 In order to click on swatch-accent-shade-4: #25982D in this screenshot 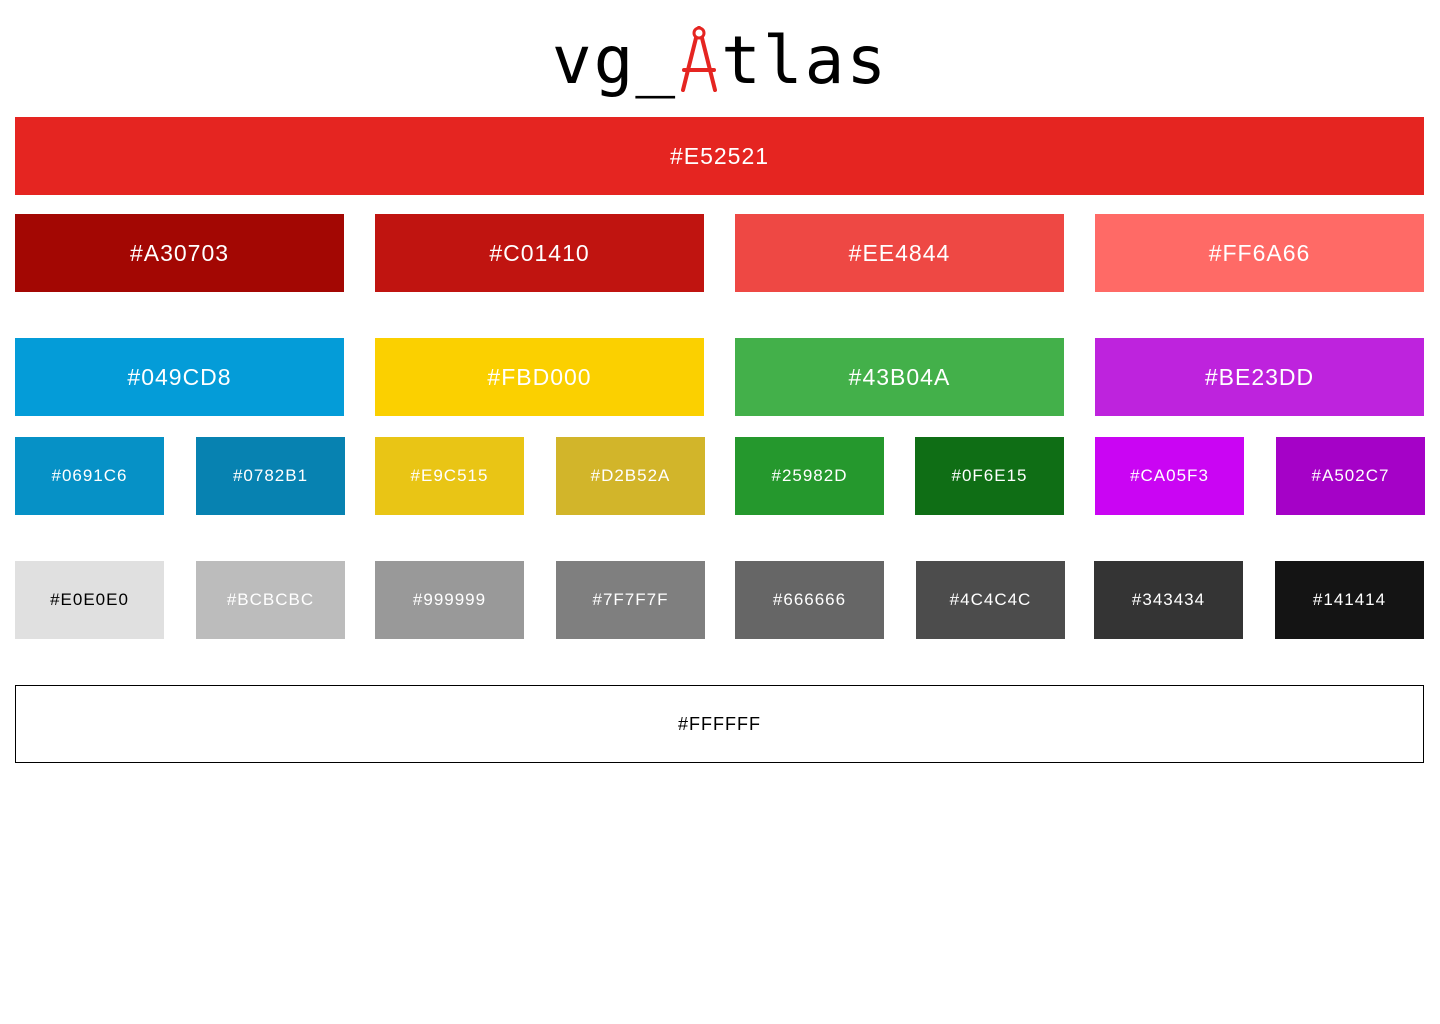, I will do `click(809, 476)`.